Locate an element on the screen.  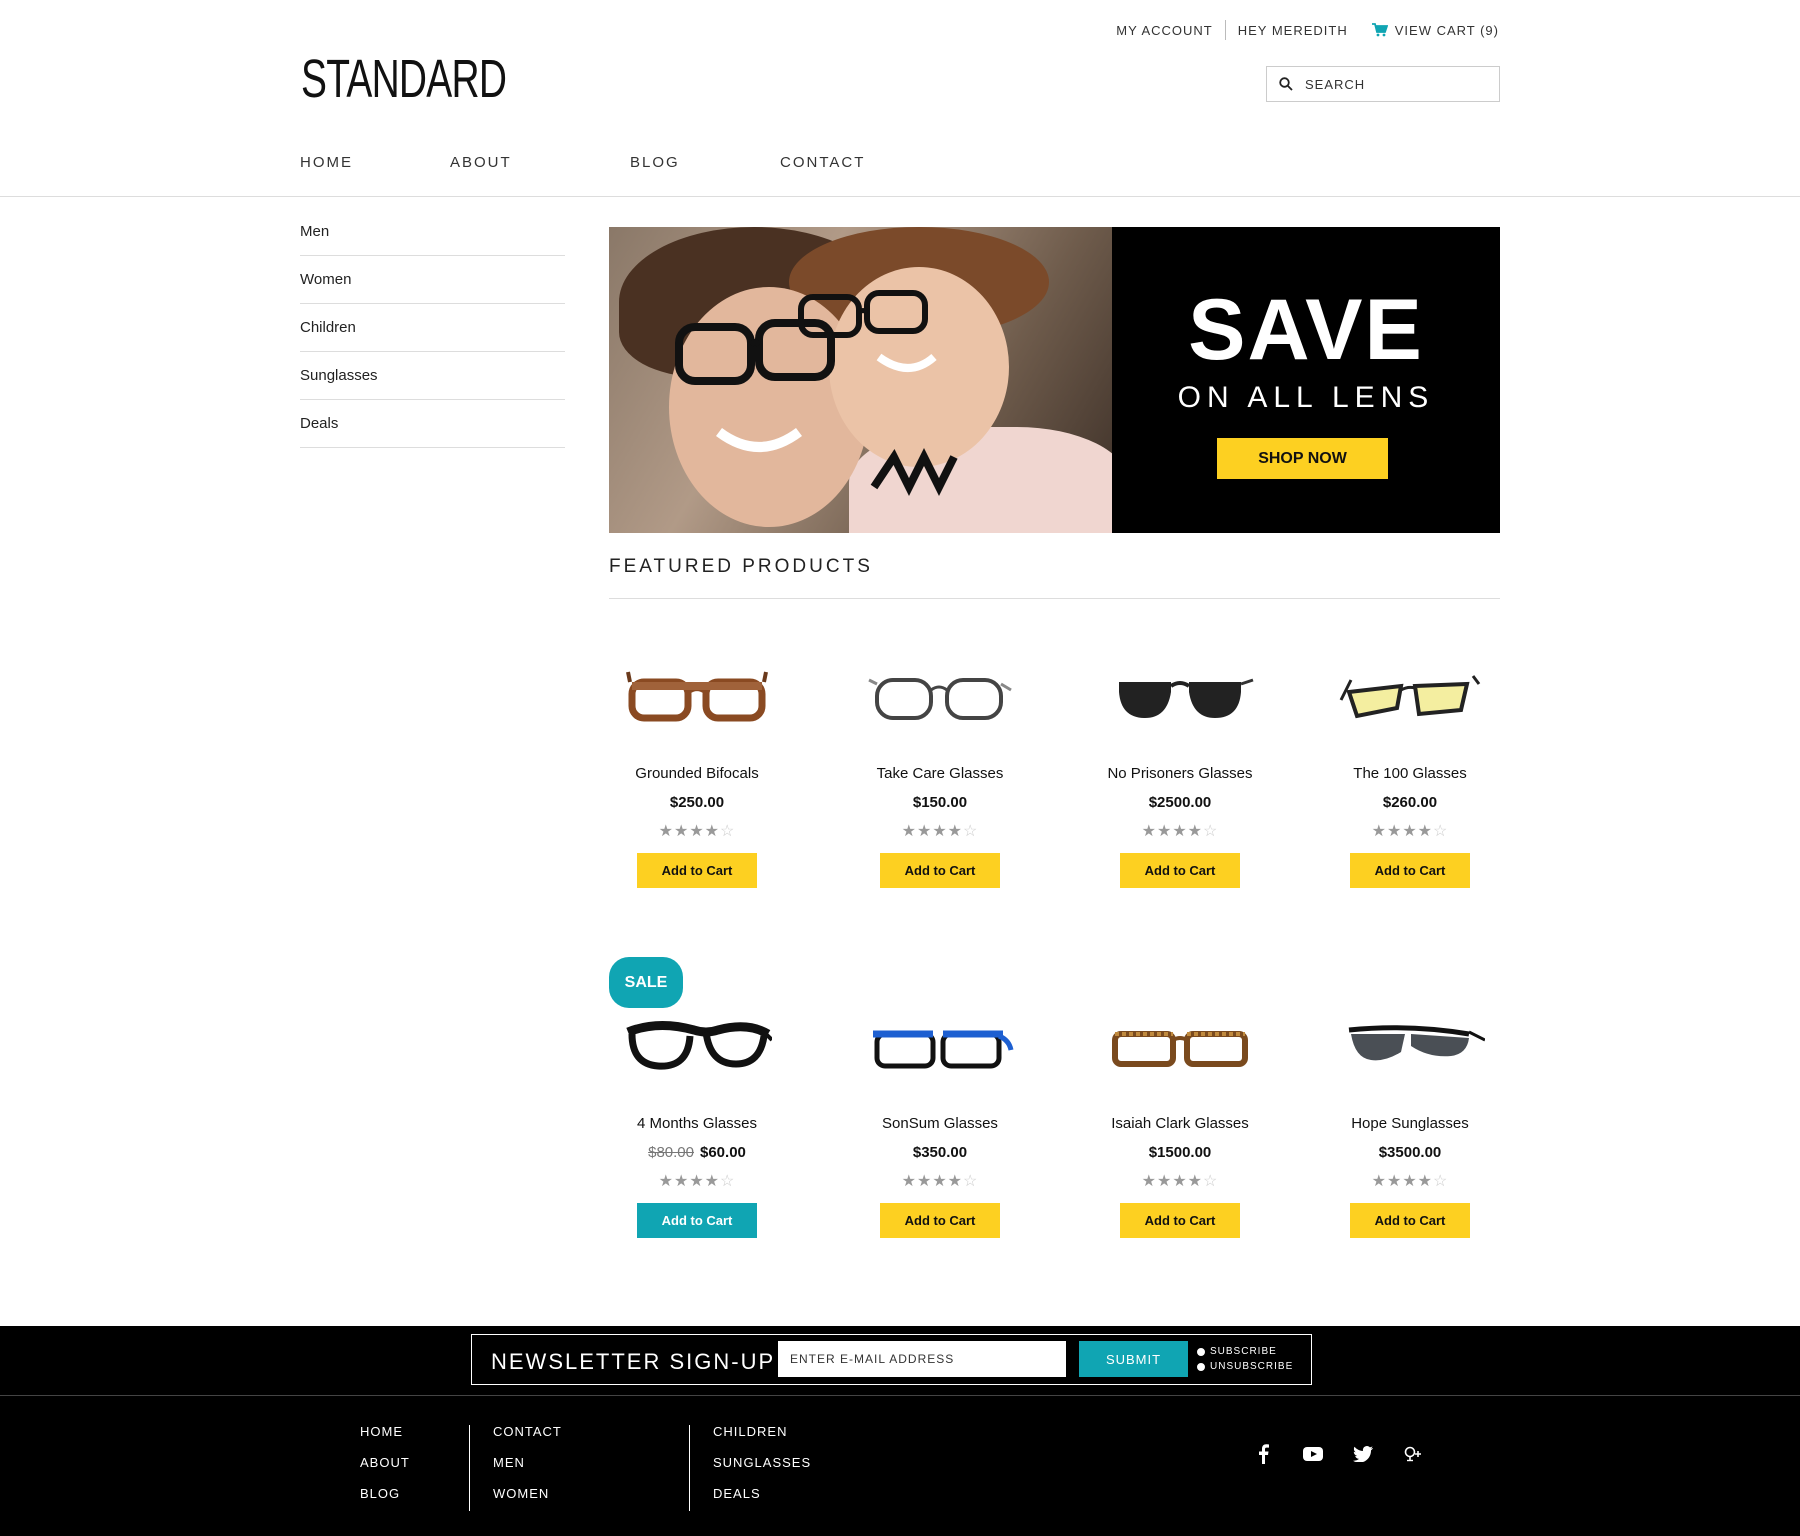
email-field is located at coordinates (922, 1359).